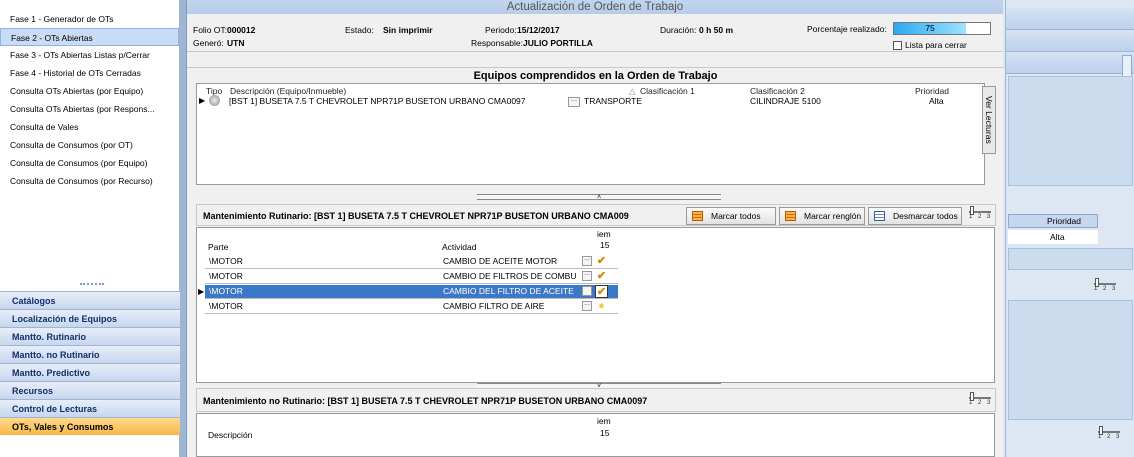  I want to click on marcar-todos-label: Marcar todos, so click(736, 216).